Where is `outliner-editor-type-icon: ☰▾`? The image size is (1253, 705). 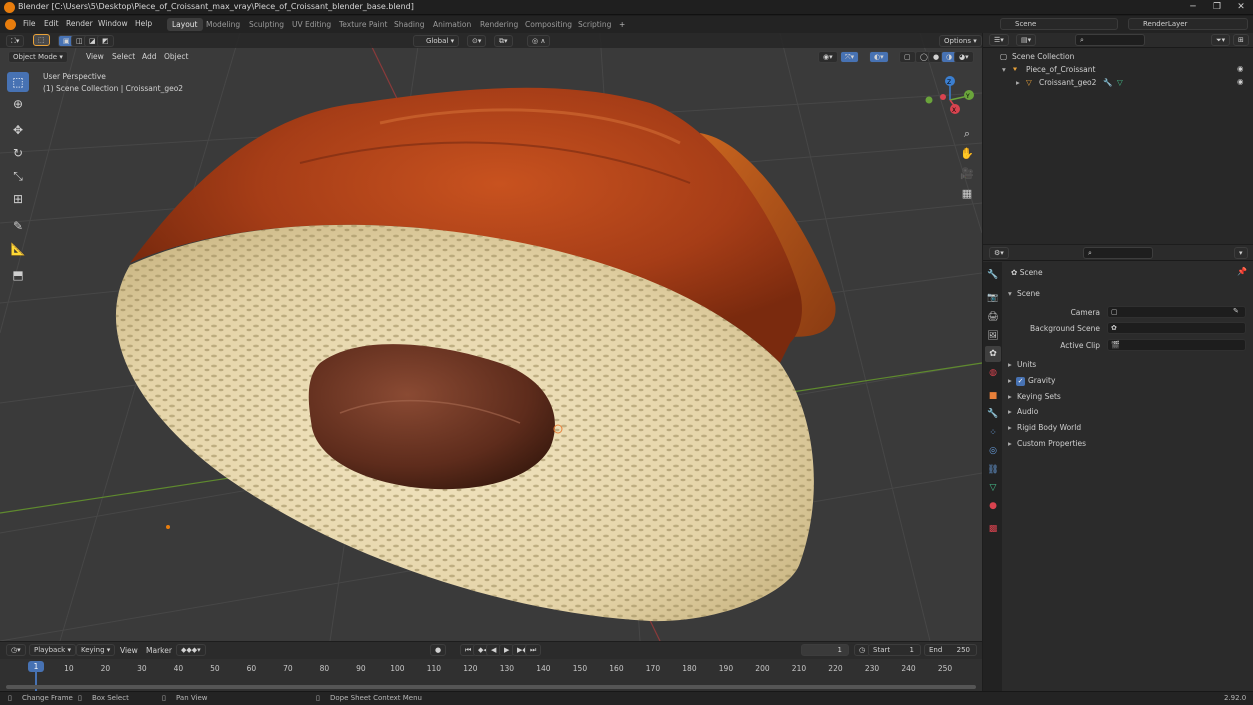
outliner-editor-type-icon: ☰▾ is located at coordinates (999, 40).